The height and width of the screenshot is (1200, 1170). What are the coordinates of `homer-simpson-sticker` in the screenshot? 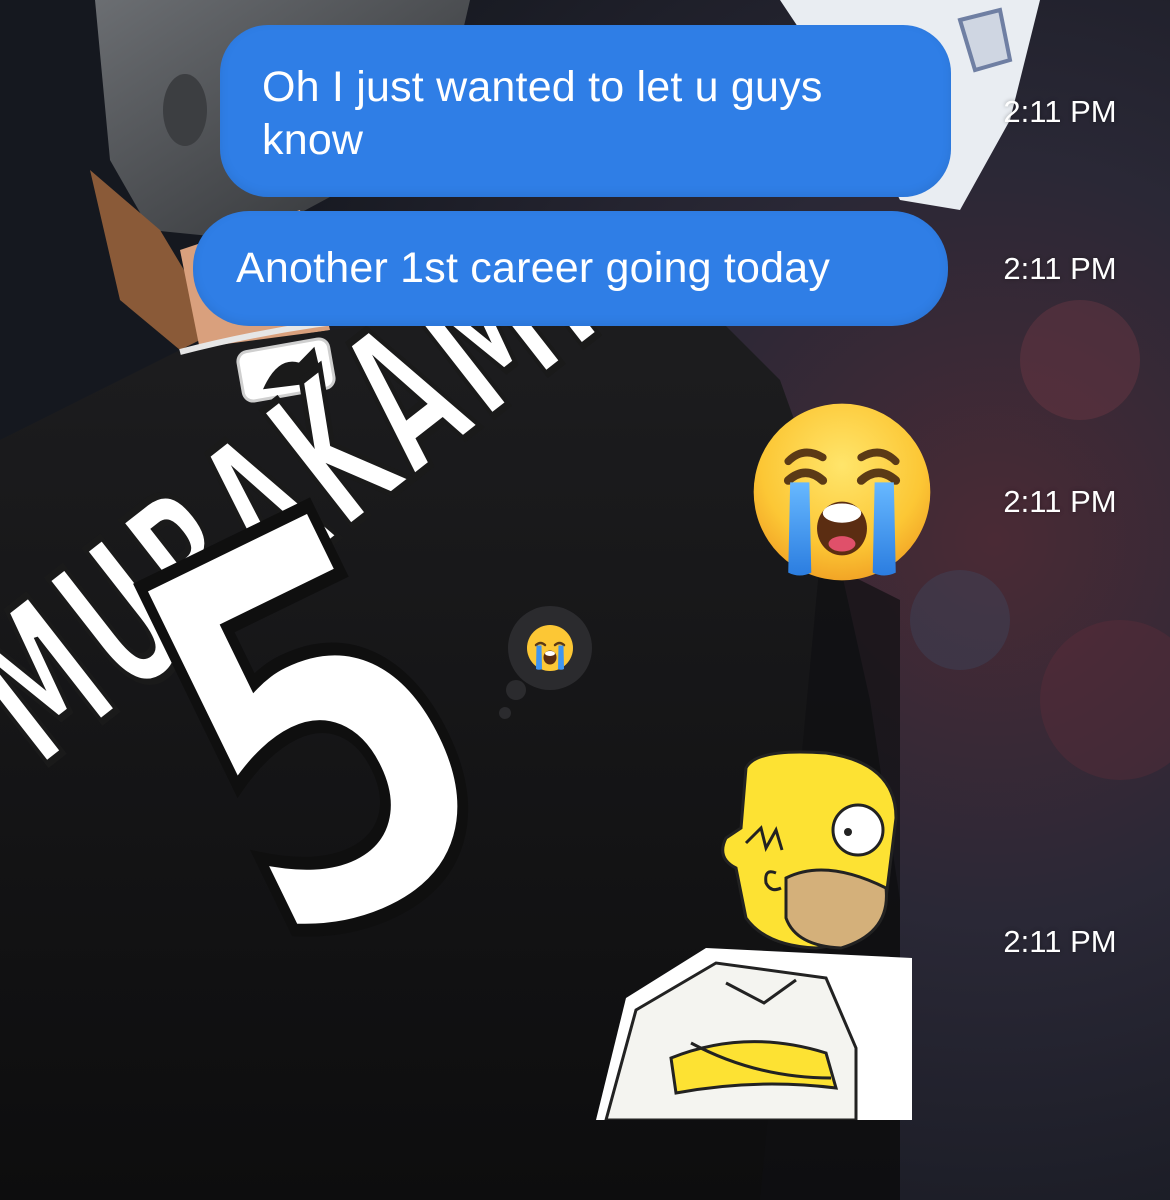 It's located at (754, 934).